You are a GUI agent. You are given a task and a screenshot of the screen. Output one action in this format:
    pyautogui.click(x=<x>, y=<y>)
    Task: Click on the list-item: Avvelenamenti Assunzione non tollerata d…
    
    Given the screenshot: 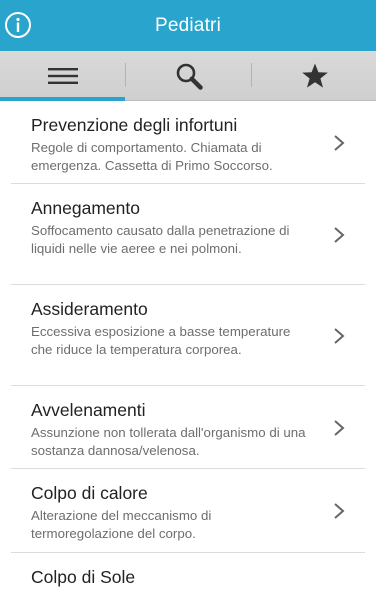 What is the action you would take?
    pyautogui.click(x=188, y=427)
    